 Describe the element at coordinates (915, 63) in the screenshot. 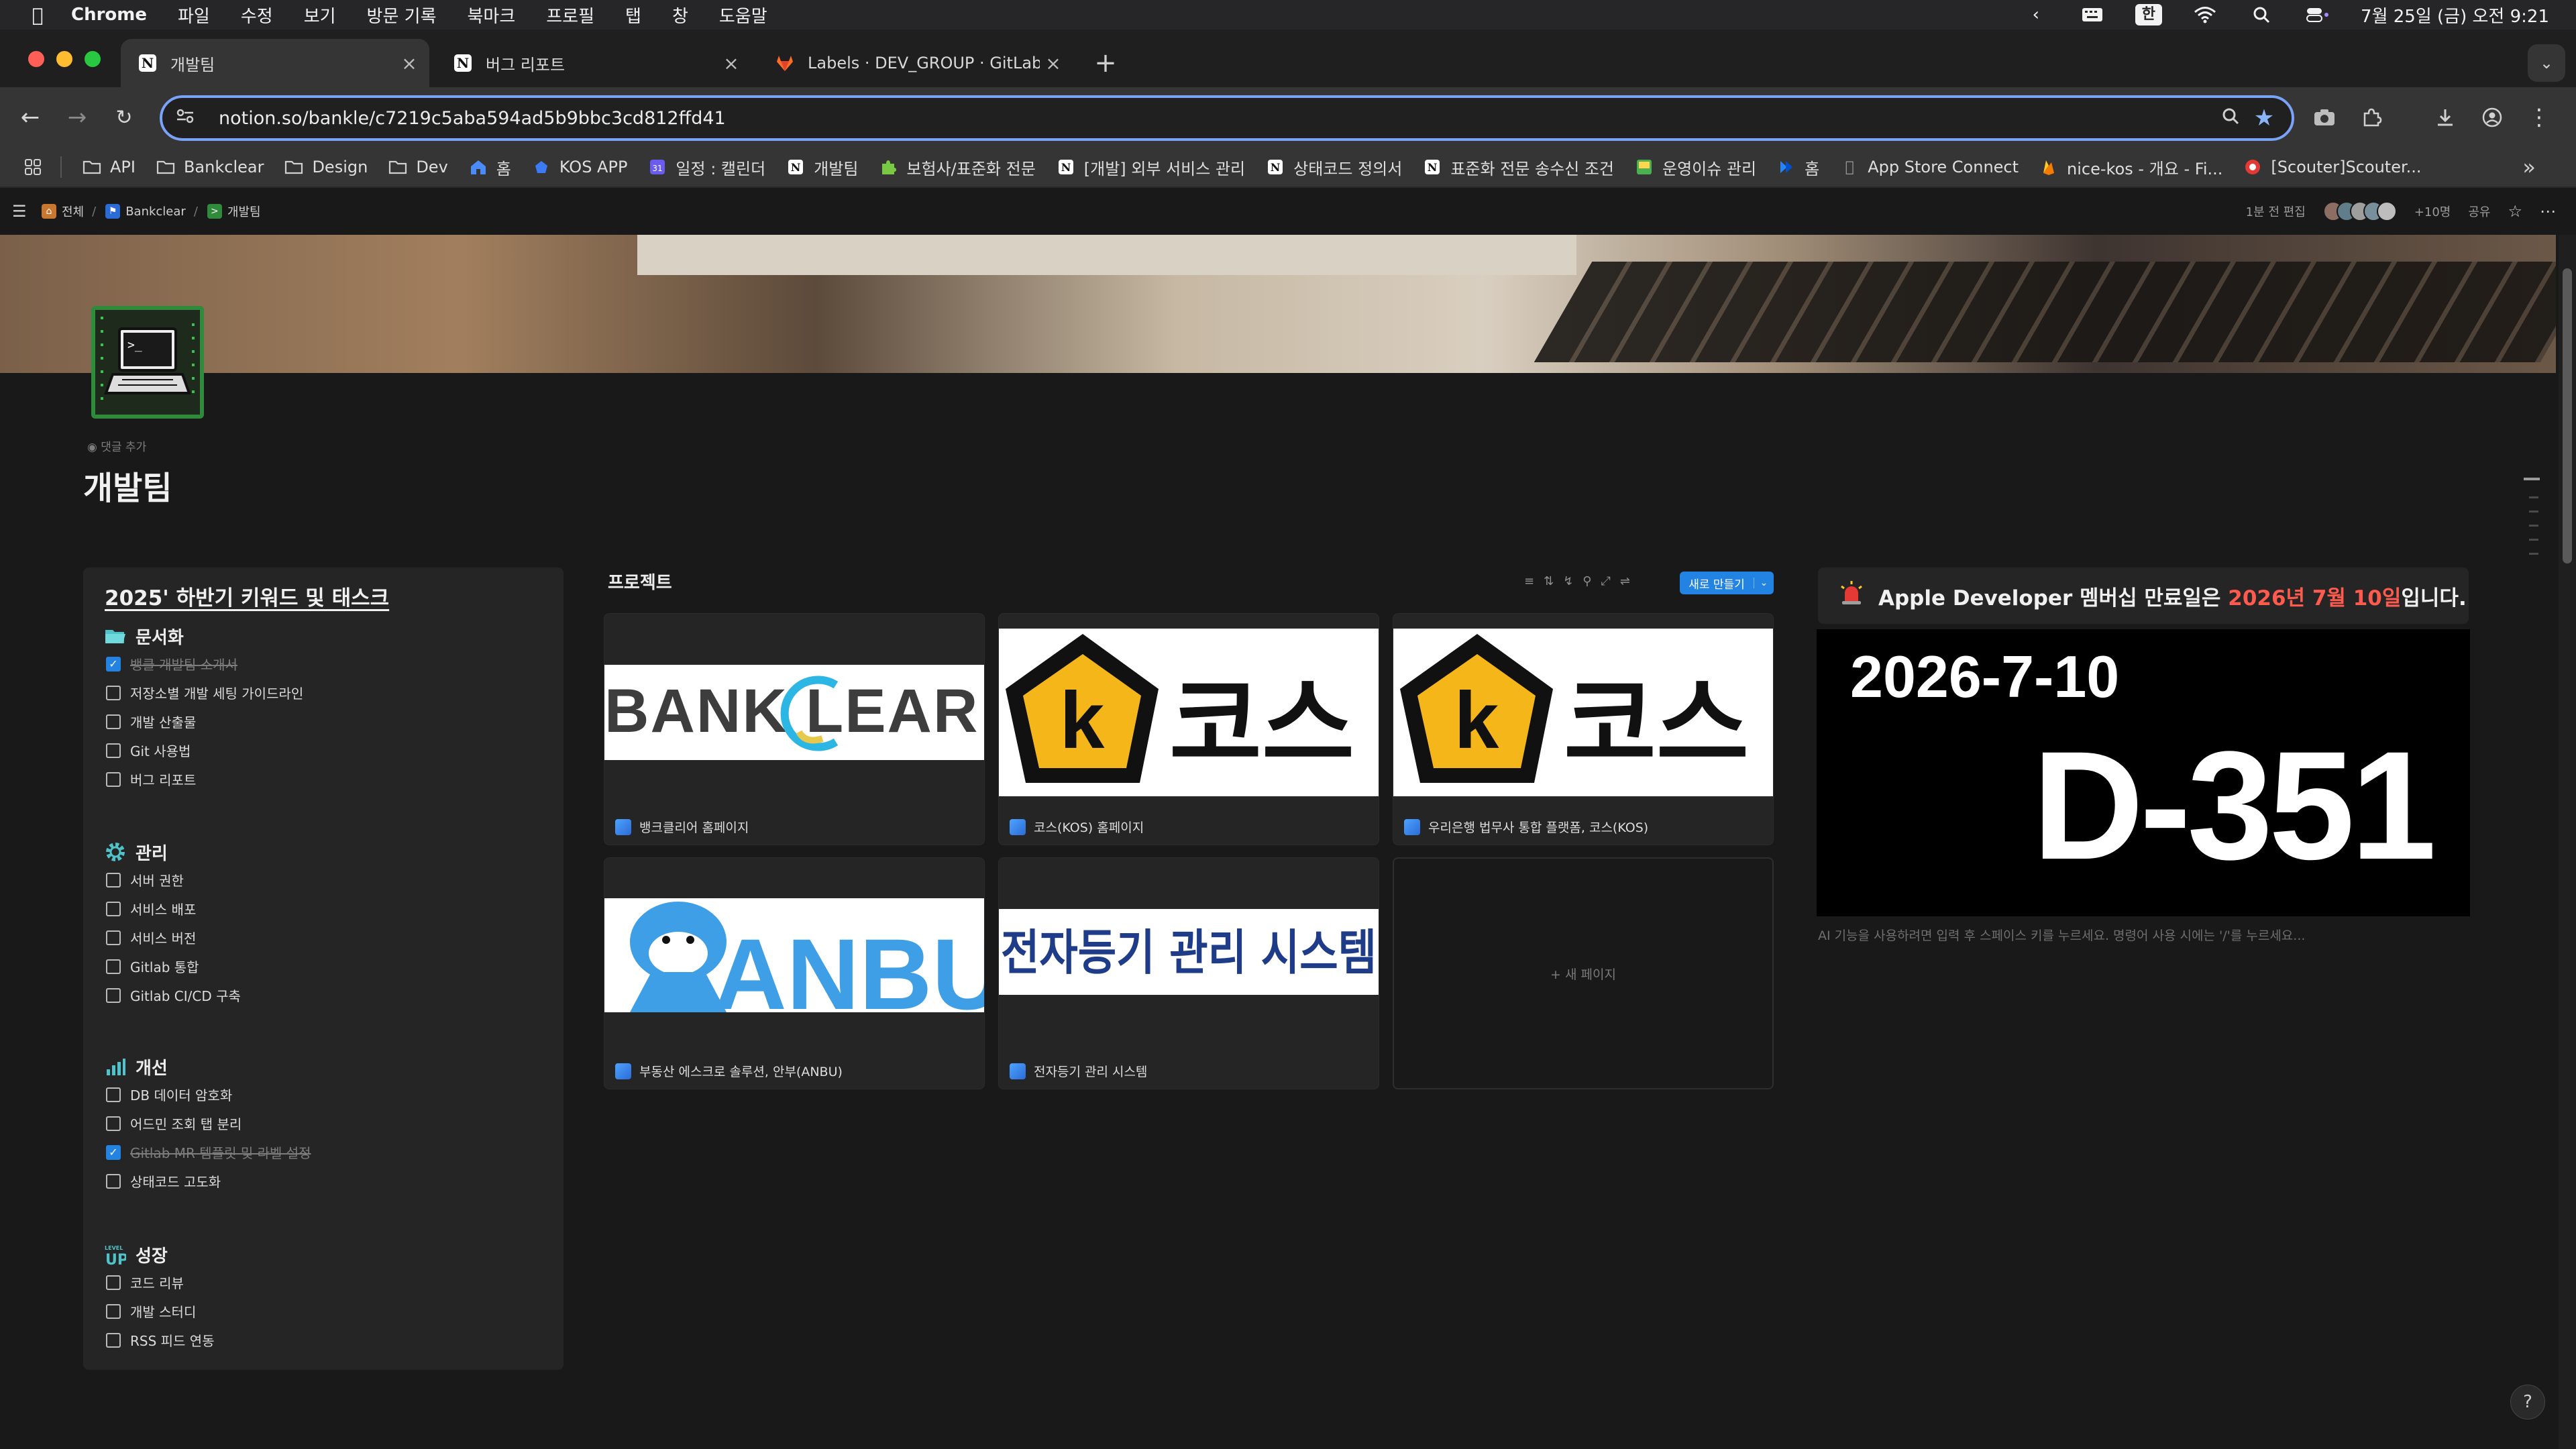

I see `tab-gitlab-labels: Labels · DEV_GROUP · GitLab ×` at that location.